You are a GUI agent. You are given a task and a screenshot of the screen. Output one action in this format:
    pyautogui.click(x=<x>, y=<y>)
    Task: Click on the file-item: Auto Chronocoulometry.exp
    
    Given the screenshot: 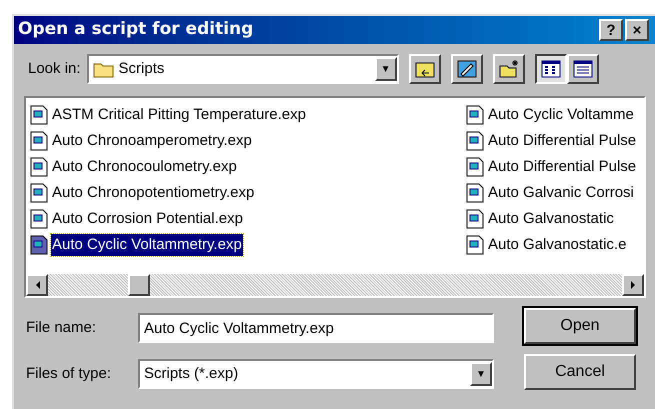 What is the action you would take?
    pyautogui.click(x=144, y=167)
    